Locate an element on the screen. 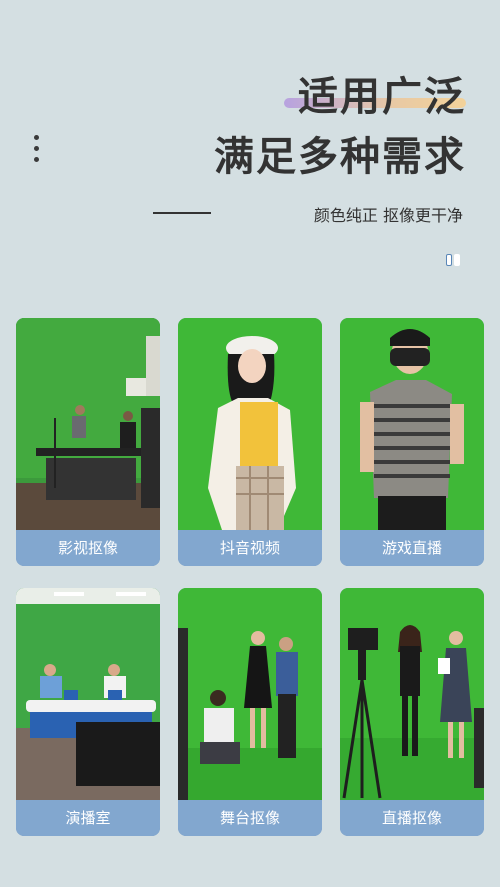 The image size is (500, 887). stage-shoot-photo is located at coordinates (250, 694).